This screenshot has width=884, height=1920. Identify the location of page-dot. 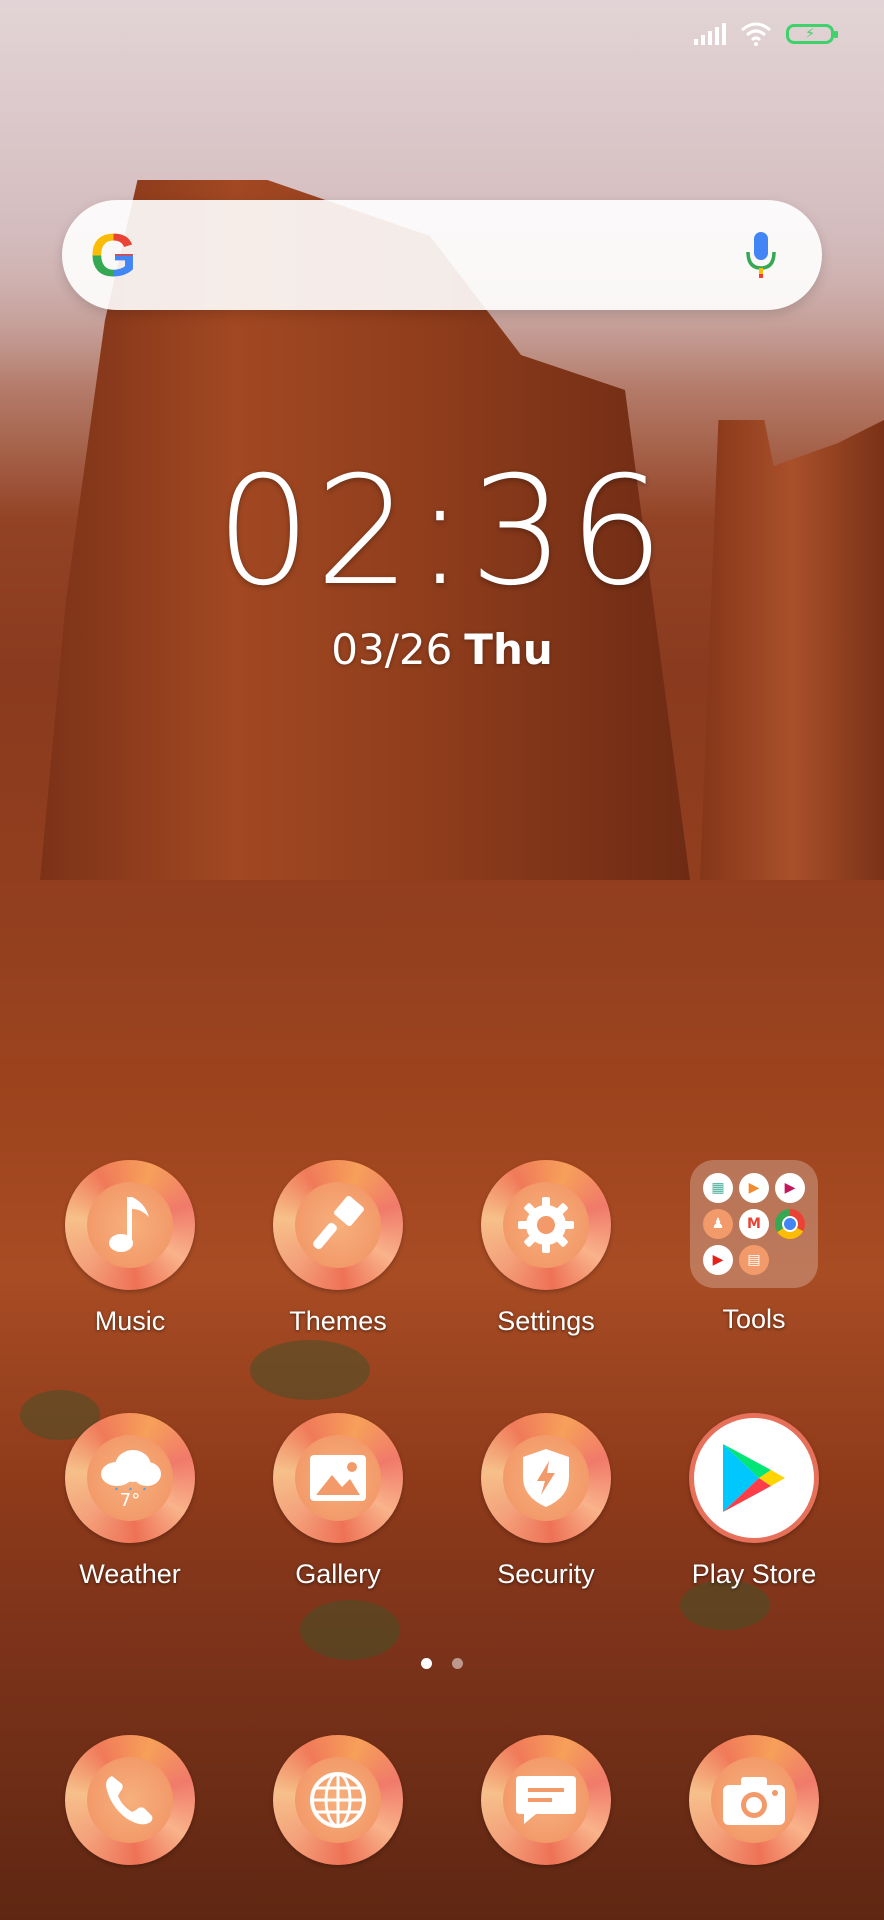
(457, 1663).